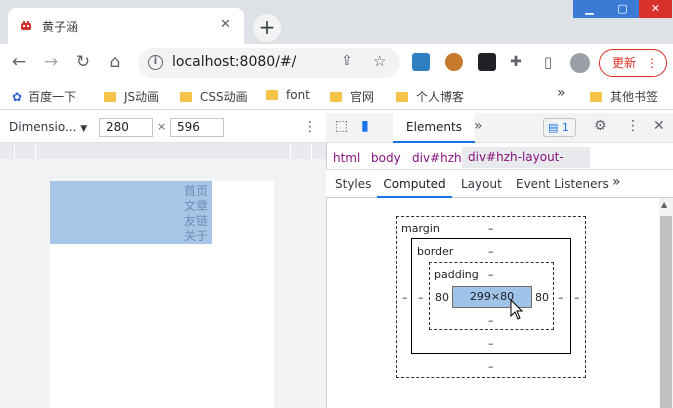 Image resolution: width=673 pixels, height=408 pixels. What do you see at coordinates (379, 61) in the screenshot?
I see `bookmark-star-icon: ☆` at bounding box center [379, 61].